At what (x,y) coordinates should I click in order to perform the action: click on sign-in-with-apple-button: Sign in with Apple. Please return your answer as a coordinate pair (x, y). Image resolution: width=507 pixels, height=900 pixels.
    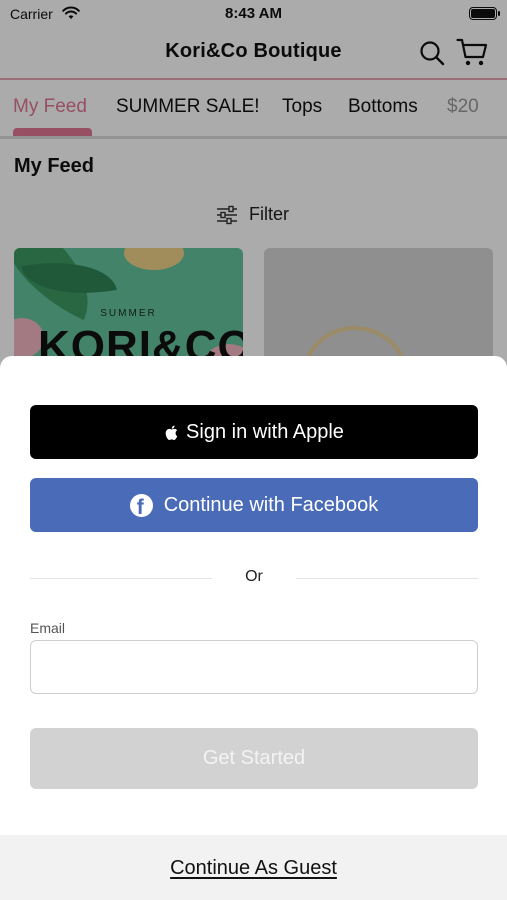
    Looking at the image, I should click on (254, 432).